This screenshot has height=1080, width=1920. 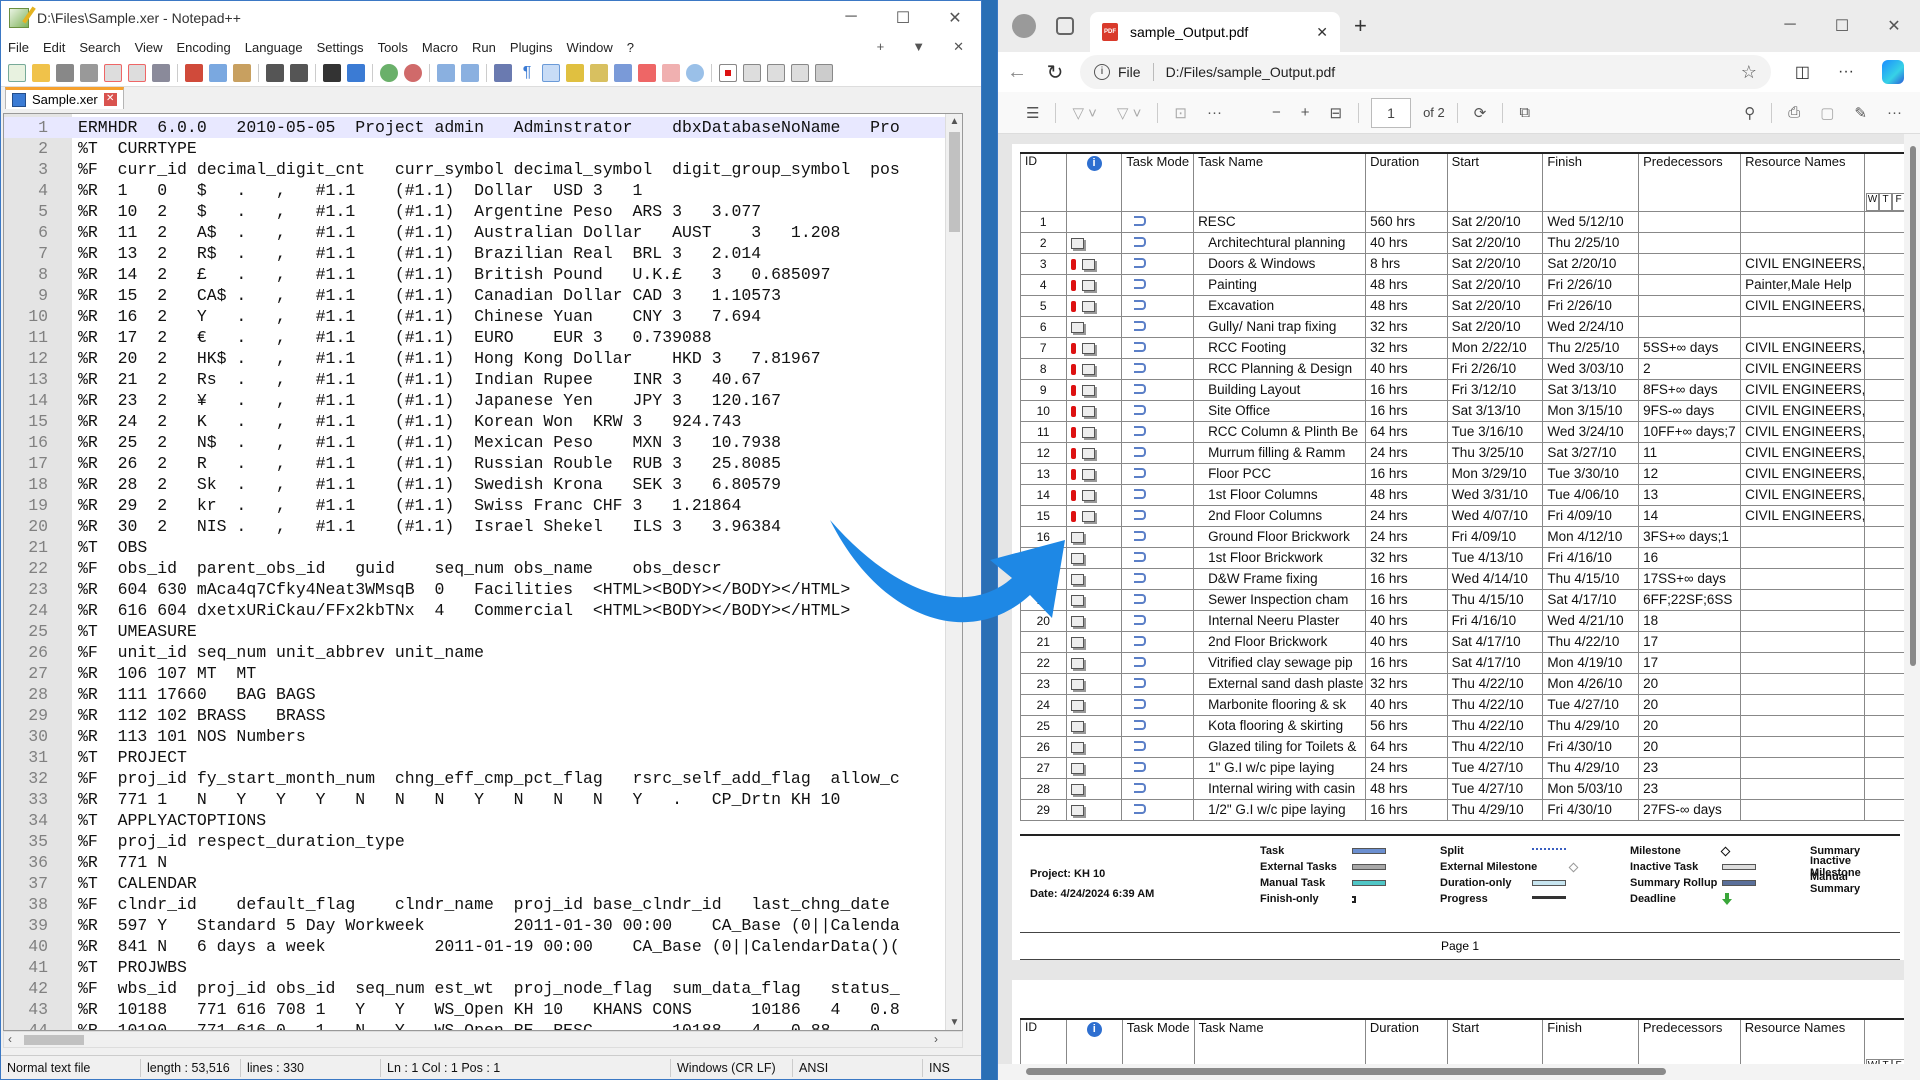 What do you see at coordinates (918, 47) in the screenshot?
I see `list-tabs-icon: ▼` at bounding box center [918, 47].